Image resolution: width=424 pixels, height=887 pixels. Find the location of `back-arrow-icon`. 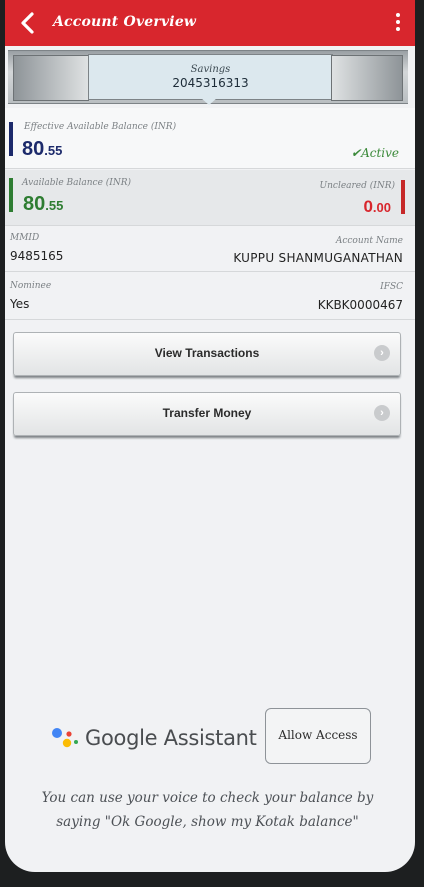

back-arrow-icon is located at coordinates (27, 23).